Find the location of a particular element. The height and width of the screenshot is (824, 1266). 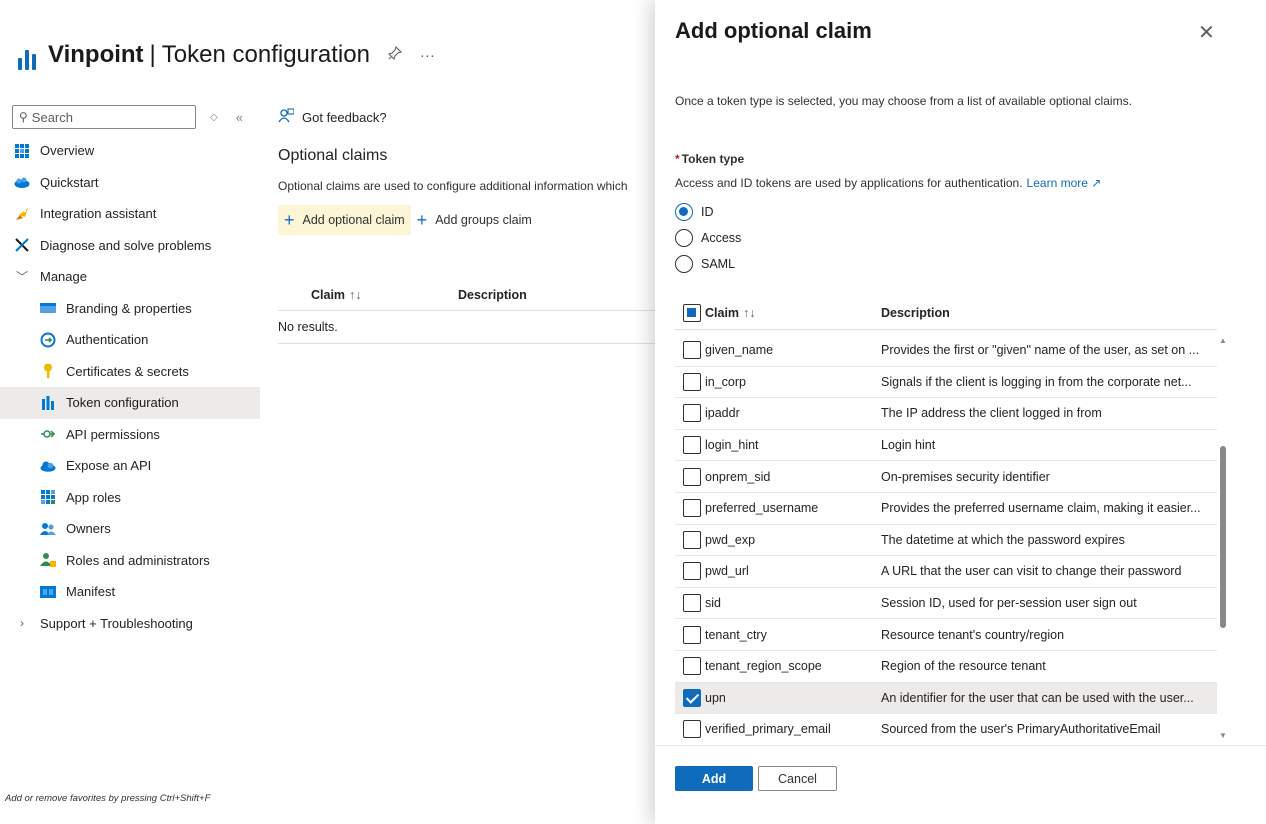

more-options-icon: ··· is located at coordinates (427, 55).